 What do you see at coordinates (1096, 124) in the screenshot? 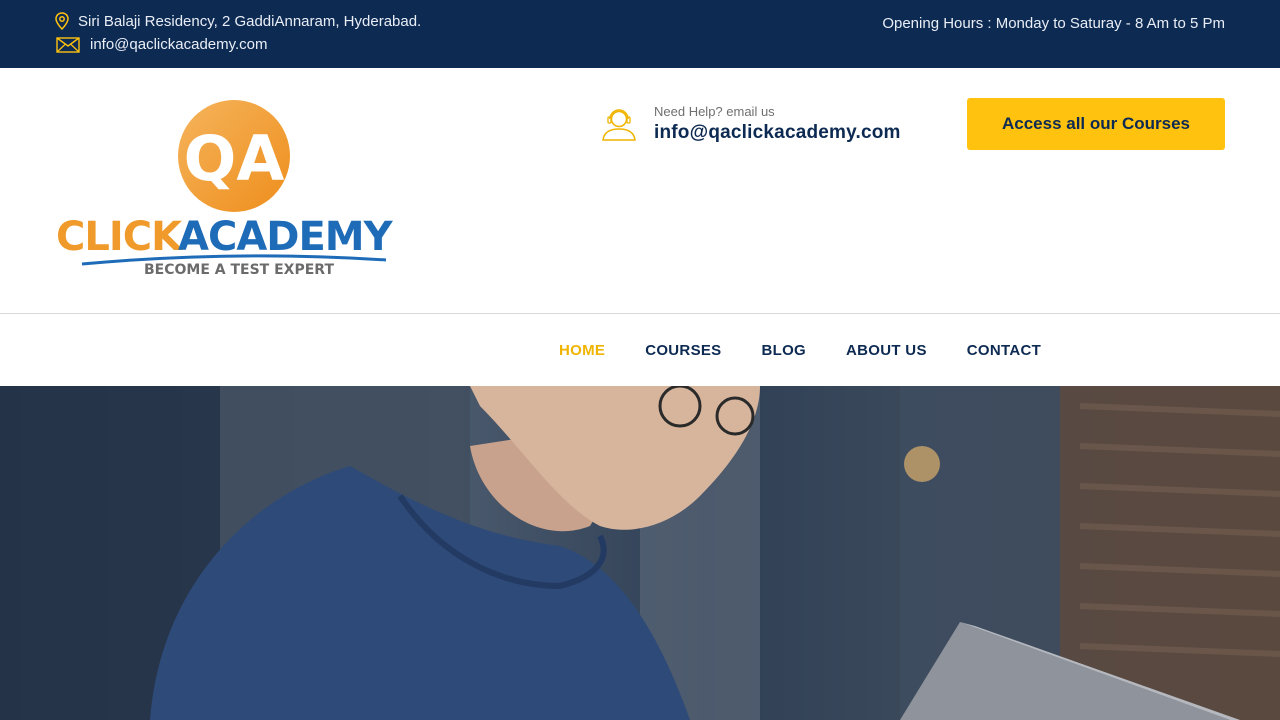
I see `access-courses-button: Access all our Courses` at bounding box center [1096, 124].